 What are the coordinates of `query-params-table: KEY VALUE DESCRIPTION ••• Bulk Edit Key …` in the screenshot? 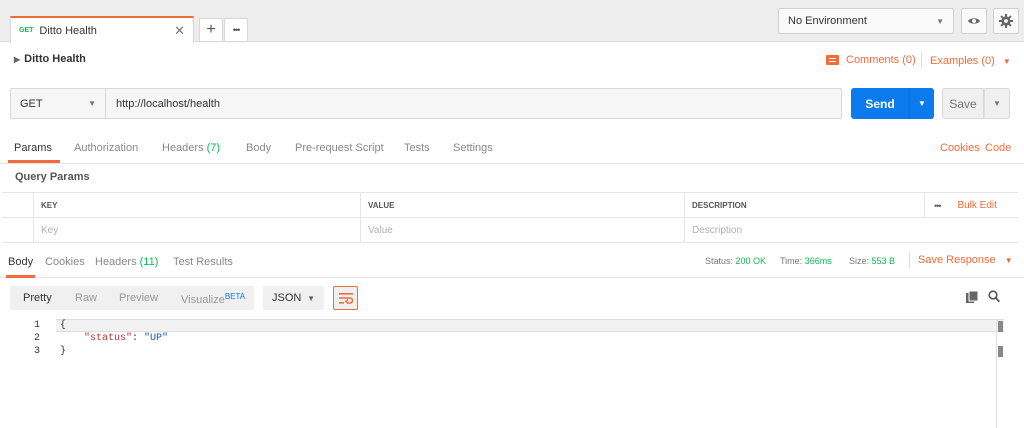 It's located at (510, 217).